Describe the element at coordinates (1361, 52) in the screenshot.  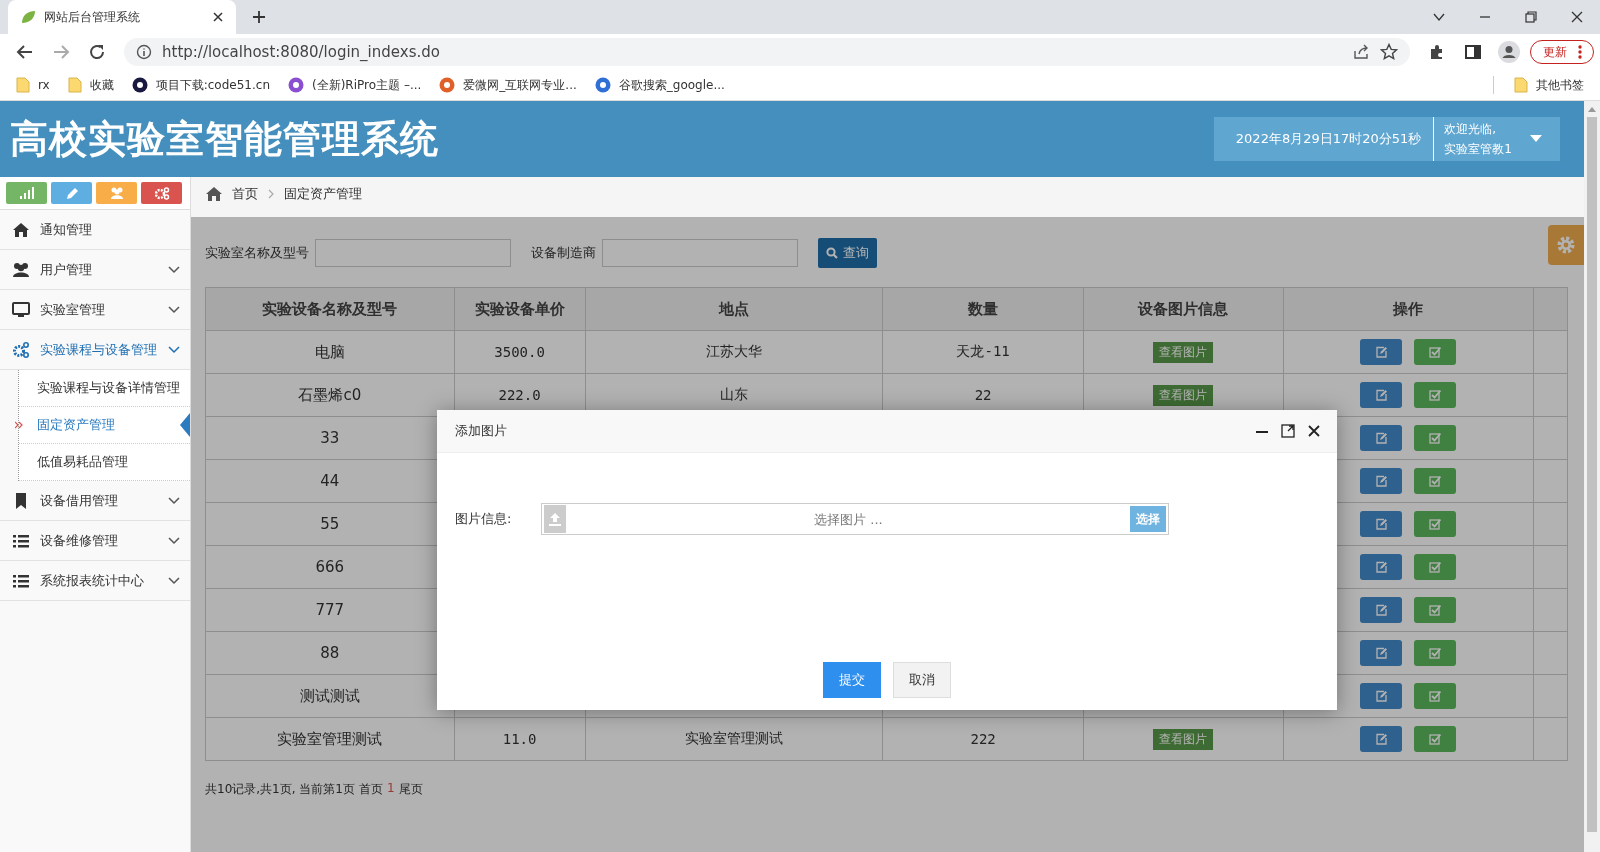
I see `share-icon` at that location.